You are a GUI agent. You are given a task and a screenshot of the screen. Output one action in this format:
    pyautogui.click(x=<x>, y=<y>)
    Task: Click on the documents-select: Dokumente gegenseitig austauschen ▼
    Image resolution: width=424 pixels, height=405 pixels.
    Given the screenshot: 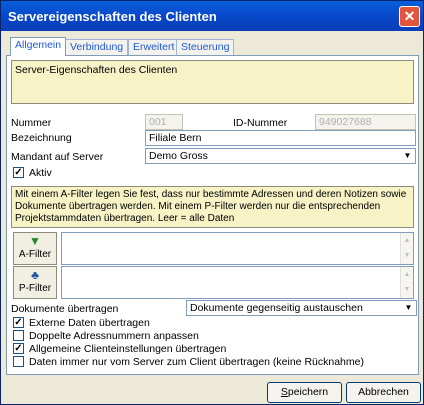 What is the action you would take?
    pyautogui.click(x=301, y=308)
    